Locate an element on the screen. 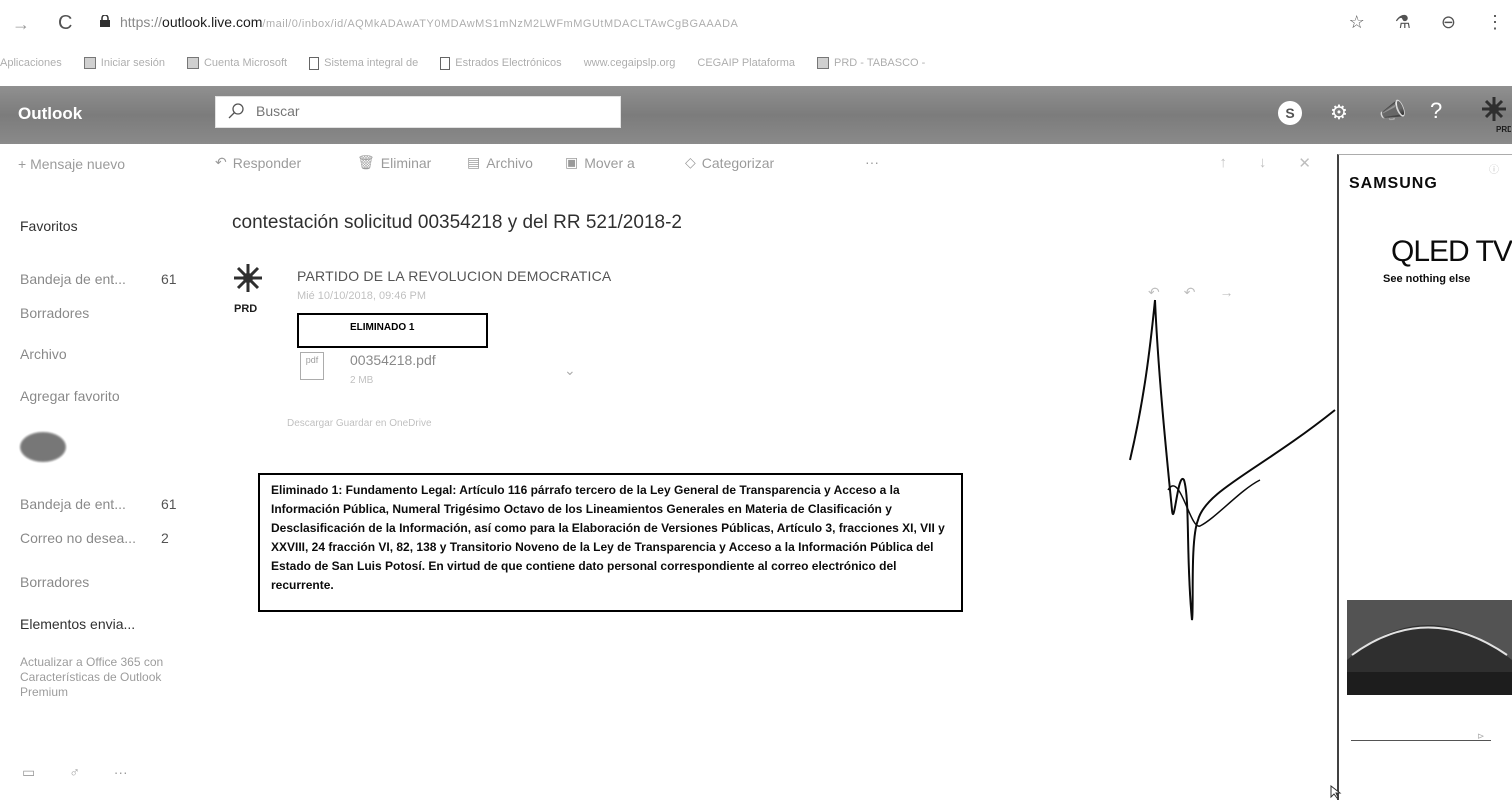  bookmark-label: CEGAIP Plataforma is located at coordinates (746, 63).